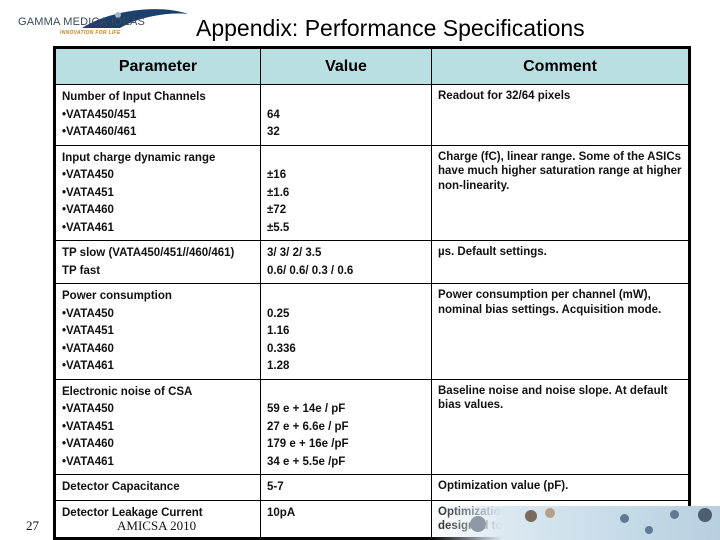  I want to click on comment-cell: Readout for 32/64 pixels, so click(560, 115).